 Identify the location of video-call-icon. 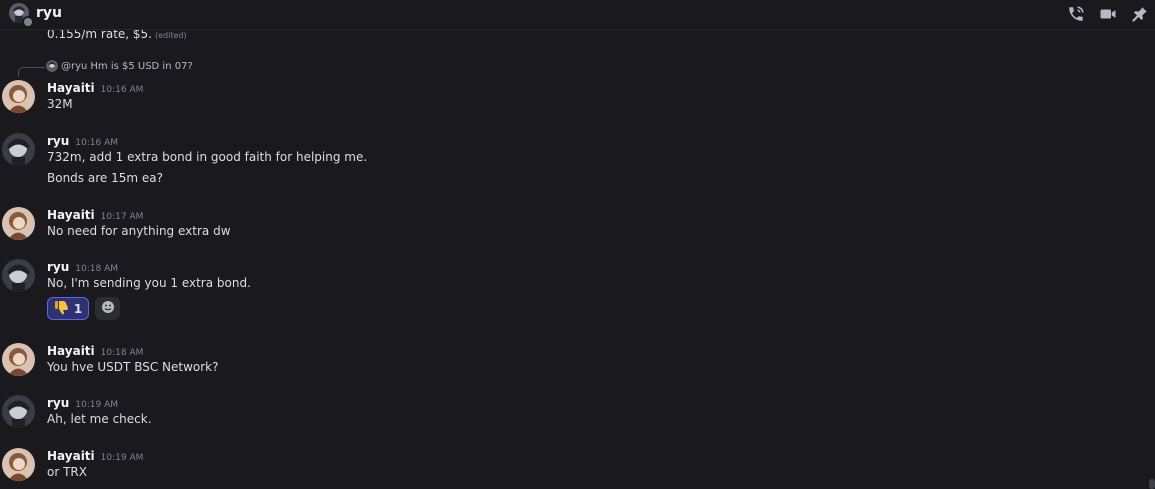
(1108, 14).